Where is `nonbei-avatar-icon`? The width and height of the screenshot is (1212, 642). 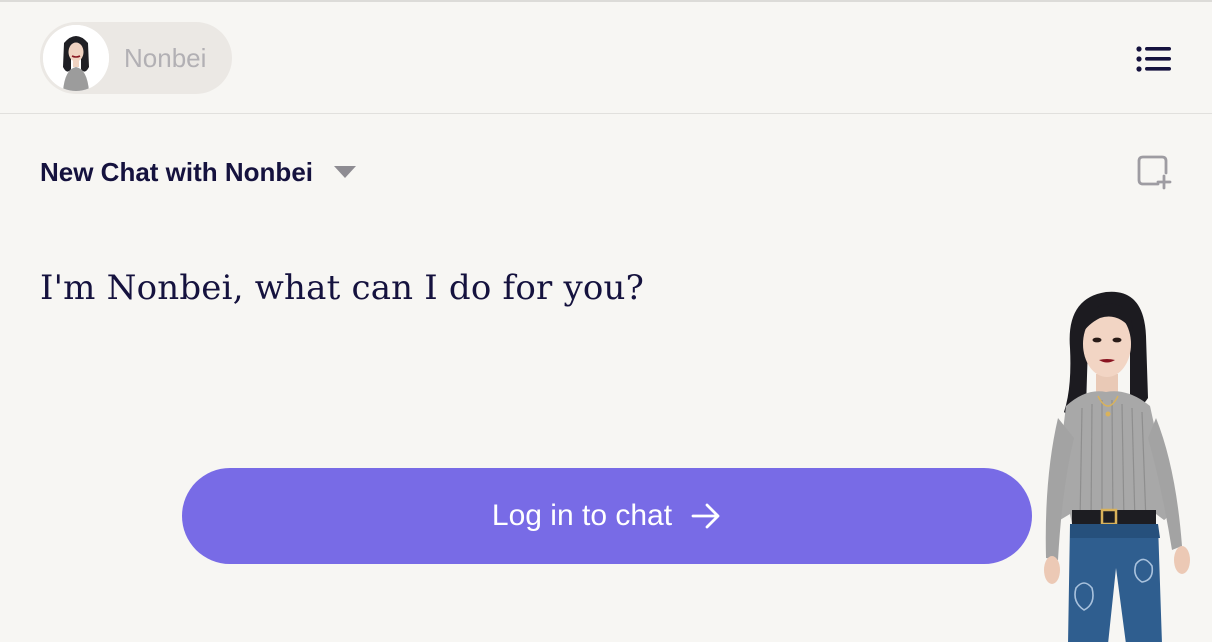
nonbei-avatar-icon is located at coordinates (76, 58).